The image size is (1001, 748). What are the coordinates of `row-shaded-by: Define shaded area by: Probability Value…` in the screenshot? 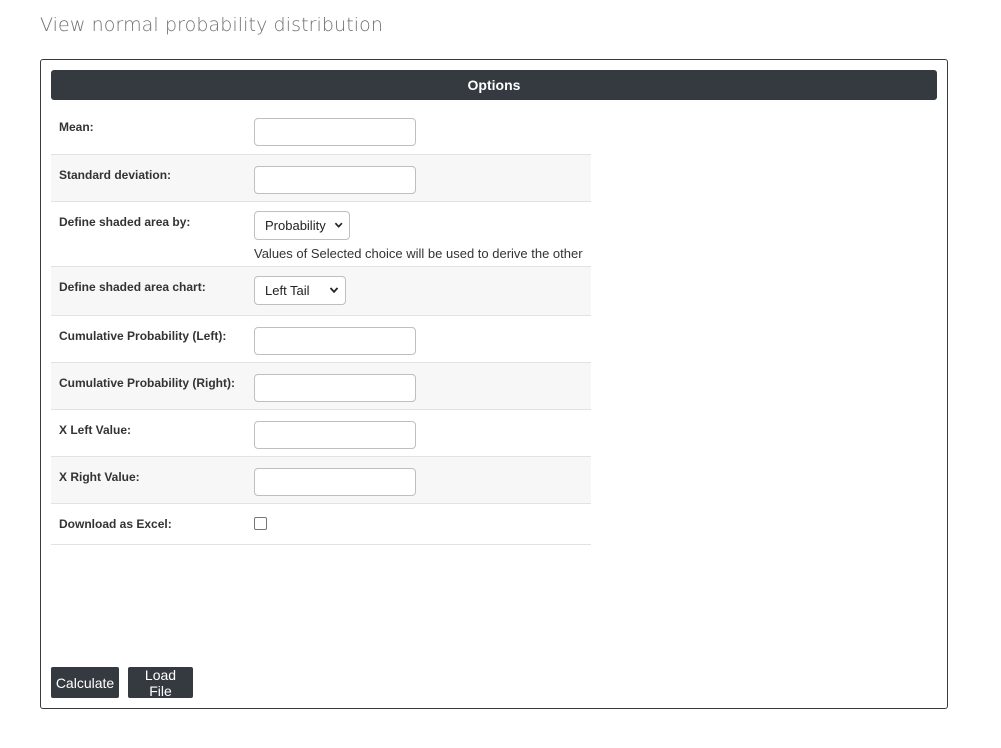 It's located at (321, 233).